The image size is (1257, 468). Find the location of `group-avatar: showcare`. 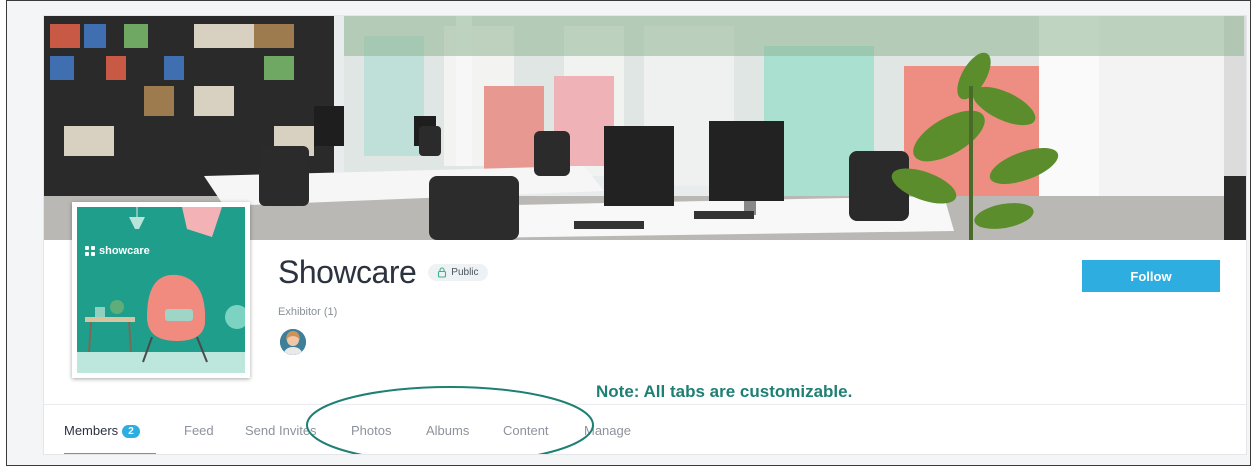

group-avatar: showcare is located at coordinates (161, 290).